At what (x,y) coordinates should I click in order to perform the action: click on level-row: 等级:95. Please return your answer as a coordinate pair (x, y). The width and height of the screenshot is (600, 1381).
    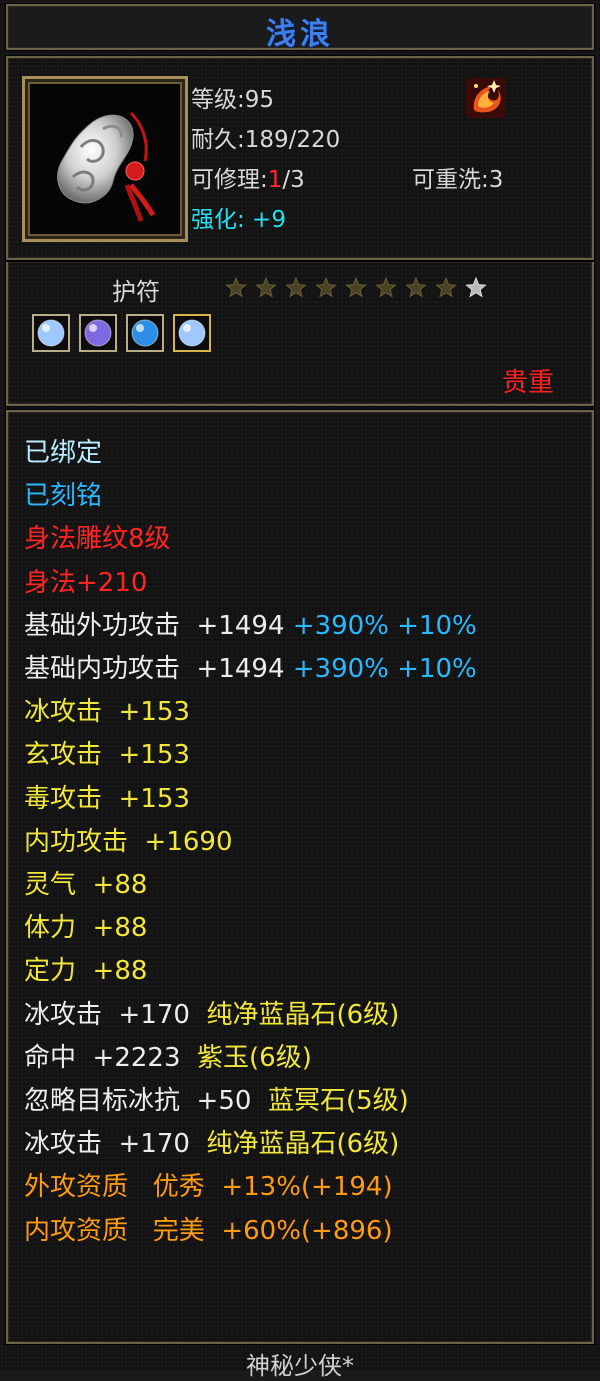
    Looking at the image, I should click on (232, 97).